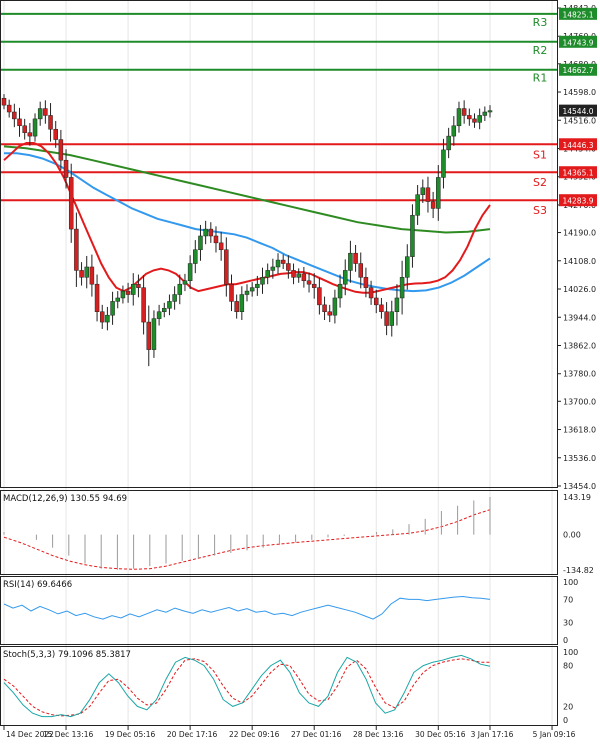 The image size is (600, 749). Describe the element at coordinates (130, 734) in the screenshot. I see `time-tick-label: 19 Dec 05:16` at that location.